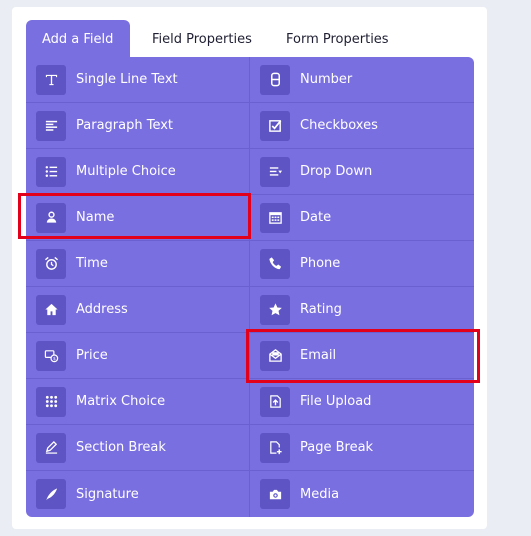 This screenshot has width=531, height=536. Describe the element at coordinates (339, 125) in the screenshot. I see `field-label: Checkboxes` at that location.